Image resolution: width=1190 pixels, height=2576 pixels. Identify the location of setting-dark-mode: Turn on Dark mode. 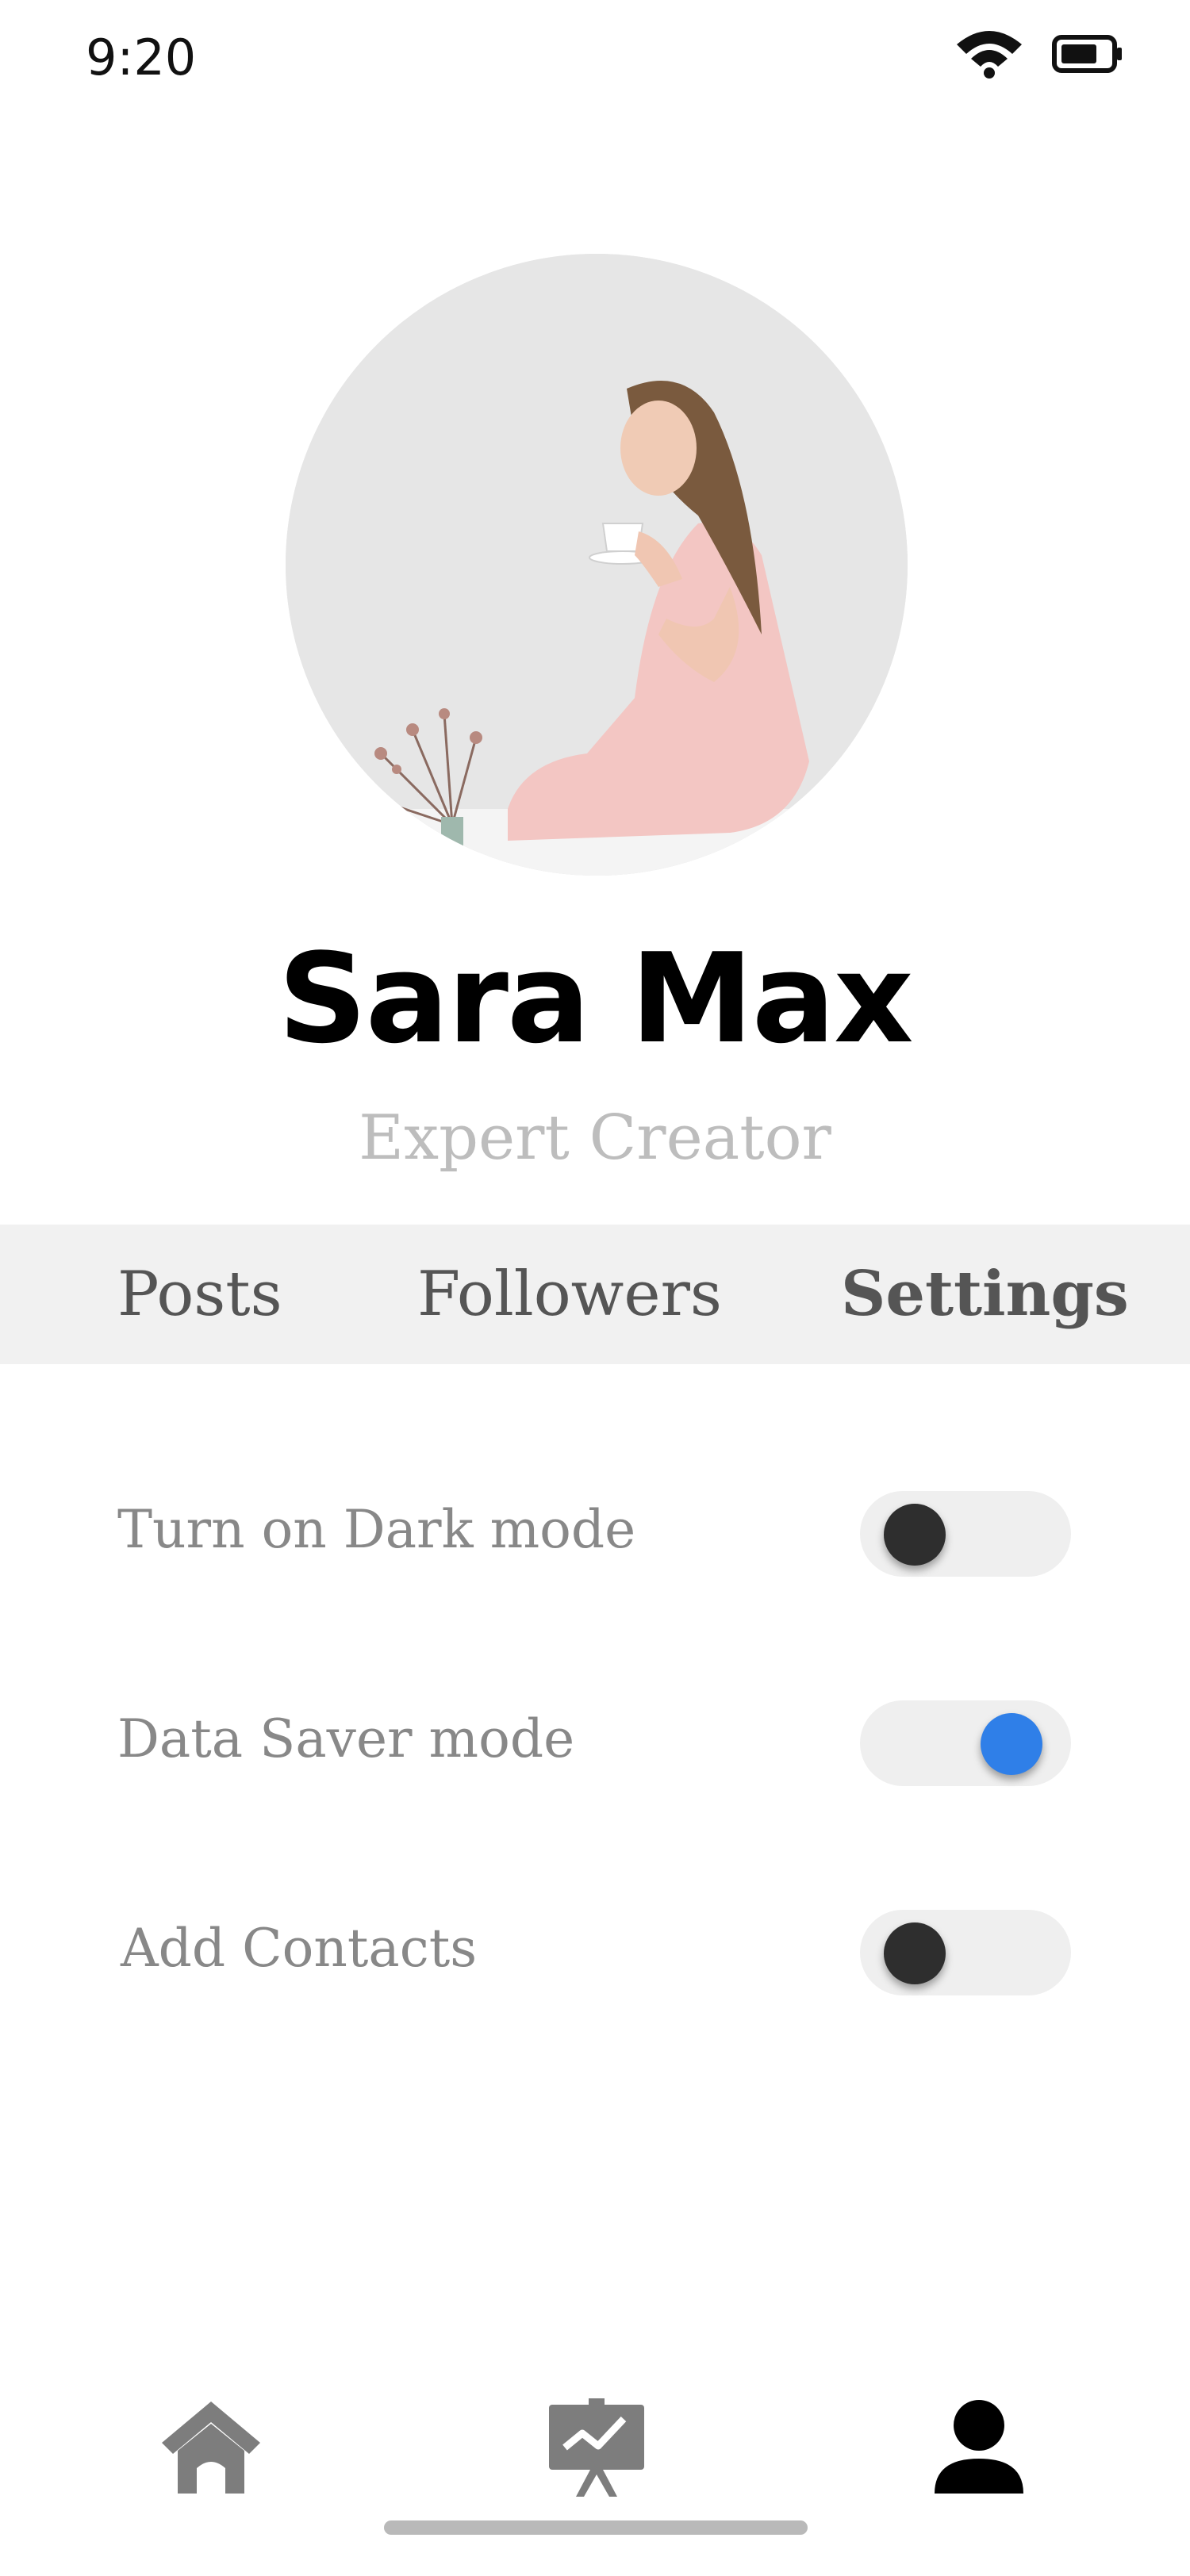
(595, 1533).